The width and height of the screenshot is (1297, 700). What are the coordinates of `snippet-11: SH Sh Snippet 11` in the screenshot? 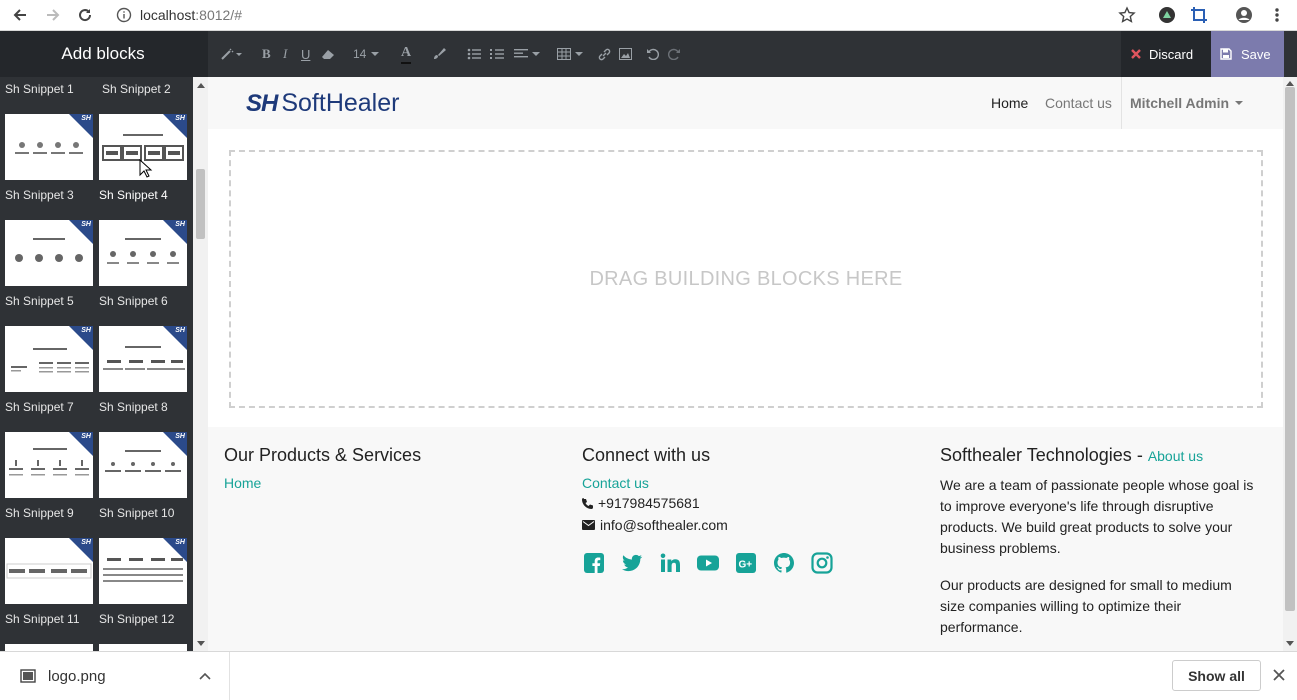 It's located at (49, 582).